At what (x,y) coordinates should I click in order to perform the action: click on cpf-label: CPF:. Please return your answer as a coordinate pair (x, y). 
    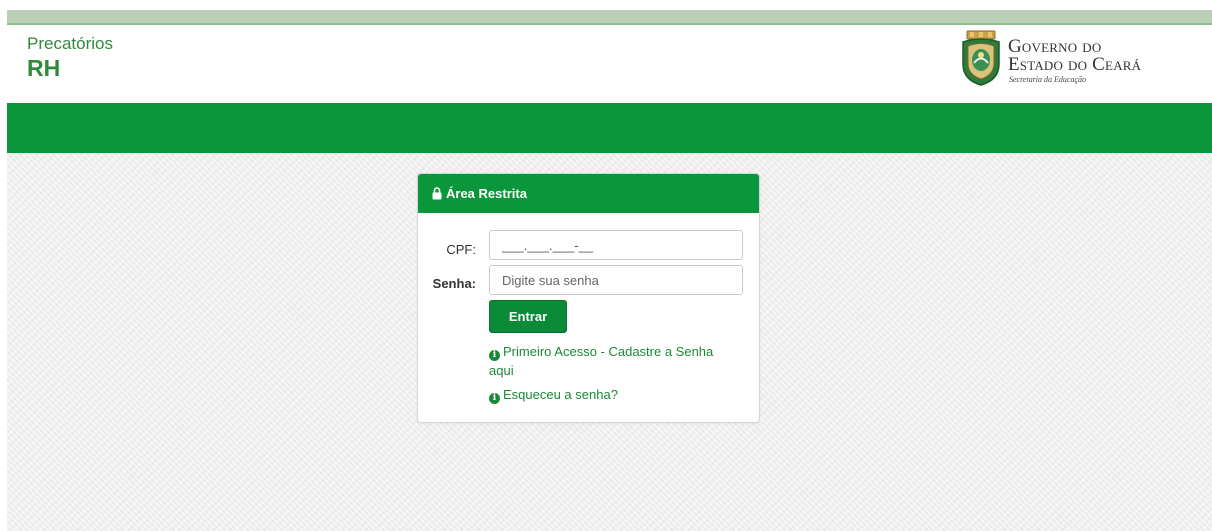
    Looking at the image, I should click on (461, 249).